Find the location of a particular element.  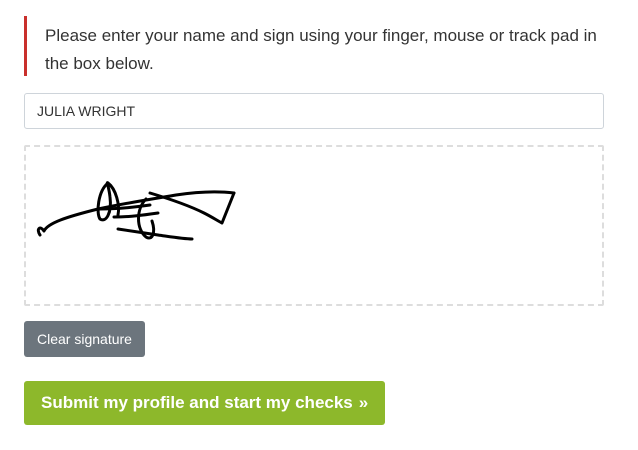

signature-drawing is located at coordinates (136, 211).